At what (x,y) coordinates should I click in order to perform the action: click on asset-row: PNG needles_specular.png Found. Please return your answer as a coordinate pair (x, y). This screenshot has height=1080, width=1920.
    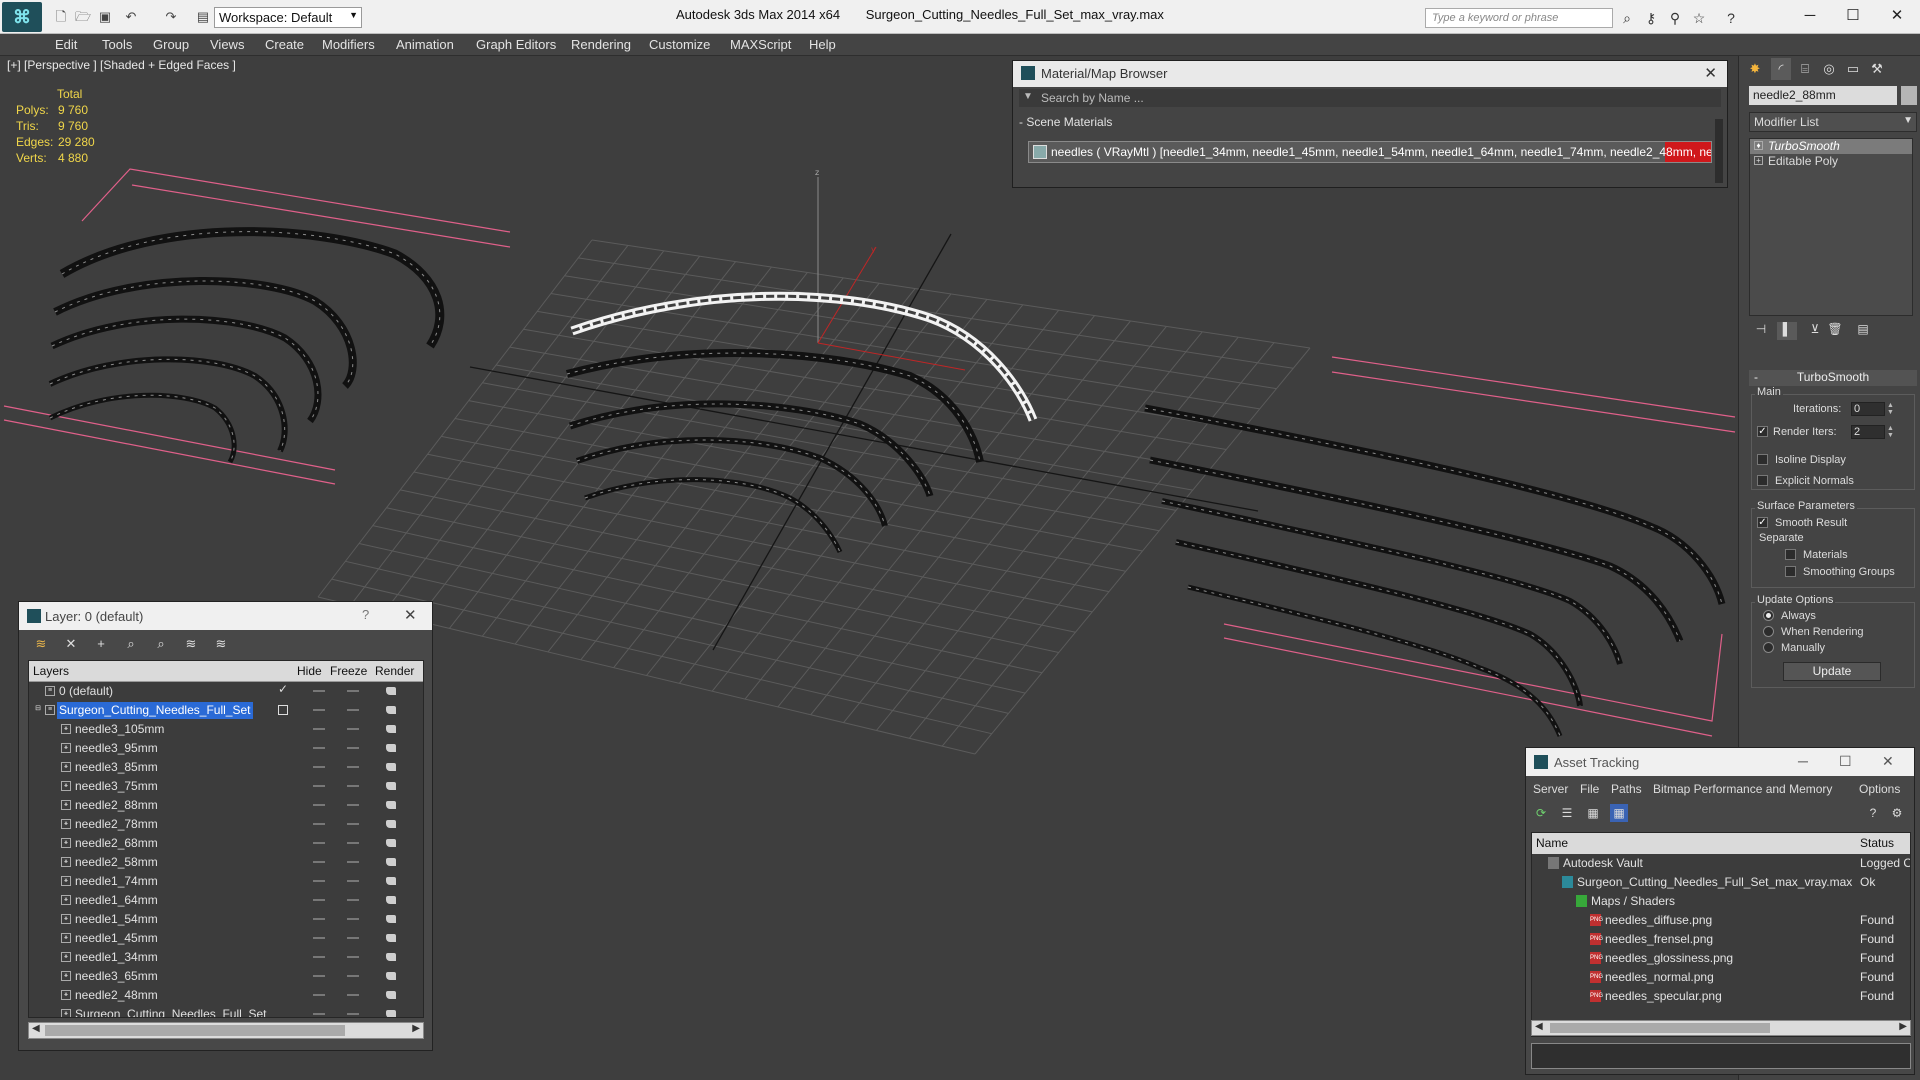
    Looking at the image, I should click on (1721, 996).